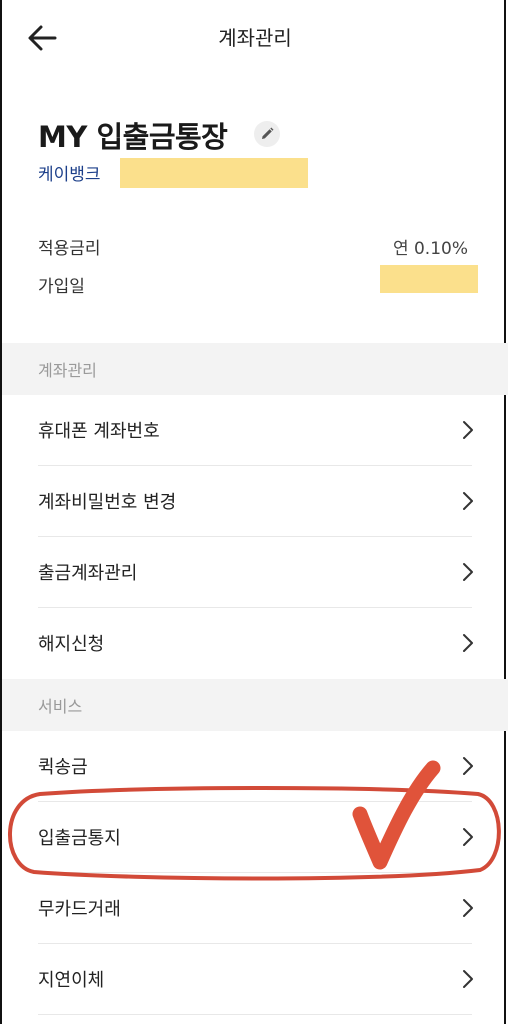 This screenshot has height=1024, width=510. Describe the element at coordinates (67, 370) in the screenshot. I see `section-title: 계좌관리` at that location.